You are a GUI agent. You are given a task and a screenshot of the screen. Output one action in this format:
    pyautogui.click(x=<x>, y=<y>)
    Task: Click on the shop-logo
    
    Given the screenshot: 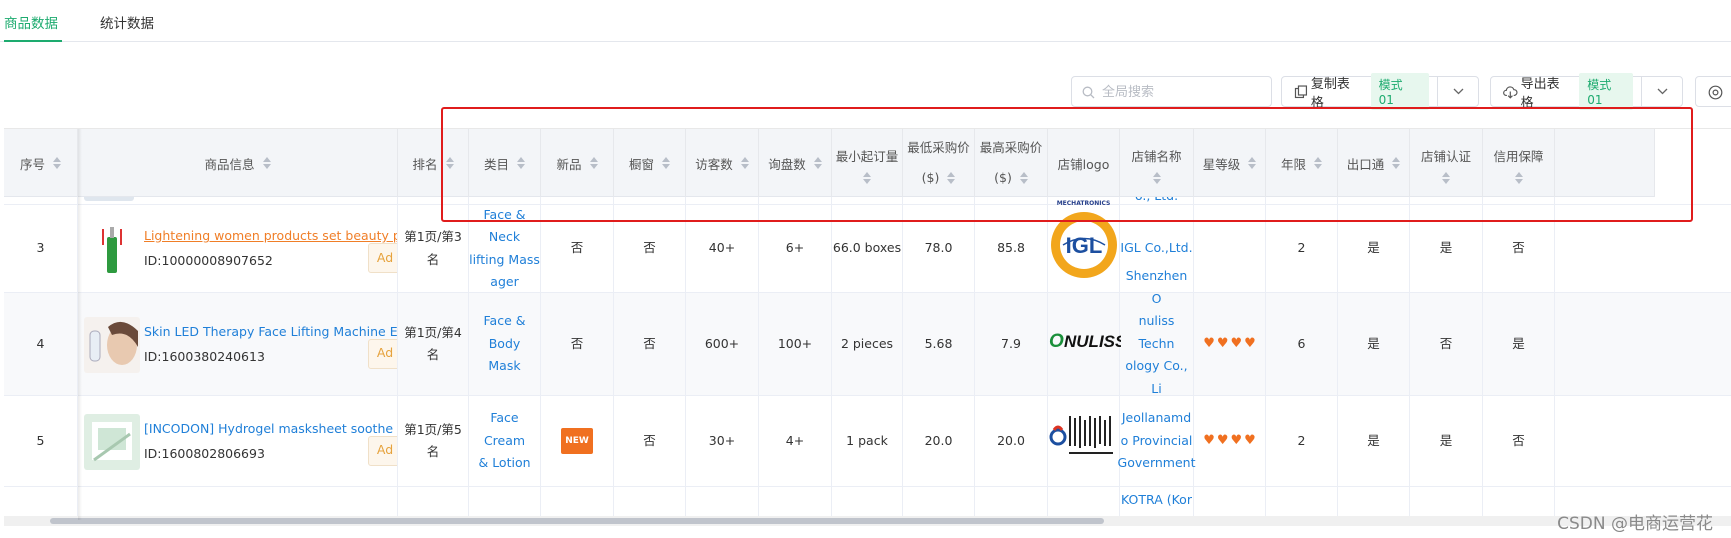 What is the action you would take?
    pyautogui.click(x=1084, y=441)
    